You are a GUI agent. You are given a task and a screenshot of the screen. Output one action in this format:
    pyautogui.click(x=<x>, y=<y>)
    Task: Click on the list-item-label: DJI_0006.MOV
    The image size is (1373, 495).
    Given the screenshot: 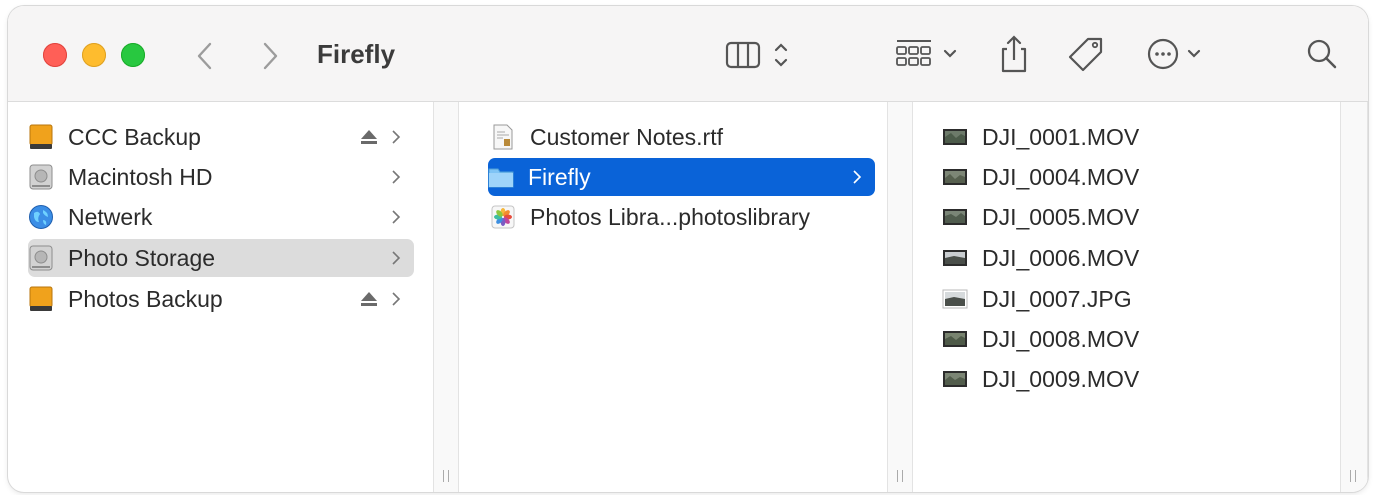 What is the action you would take?
    pyautogui.click(x=1061, y=257)
    